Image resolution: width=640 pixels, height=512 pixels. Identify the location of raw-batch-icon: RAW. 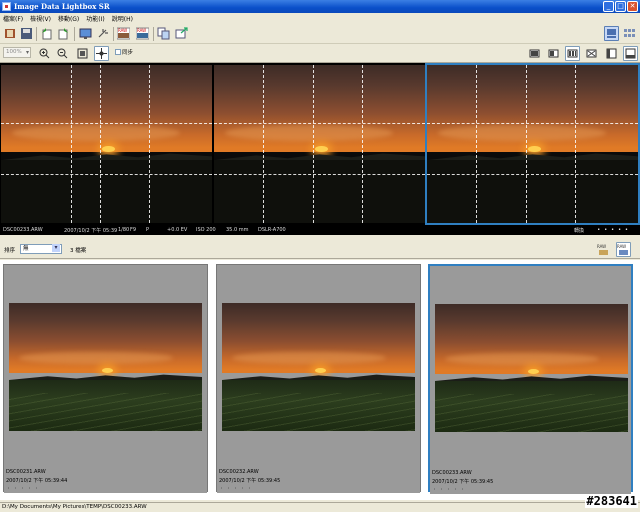
(142, 33).